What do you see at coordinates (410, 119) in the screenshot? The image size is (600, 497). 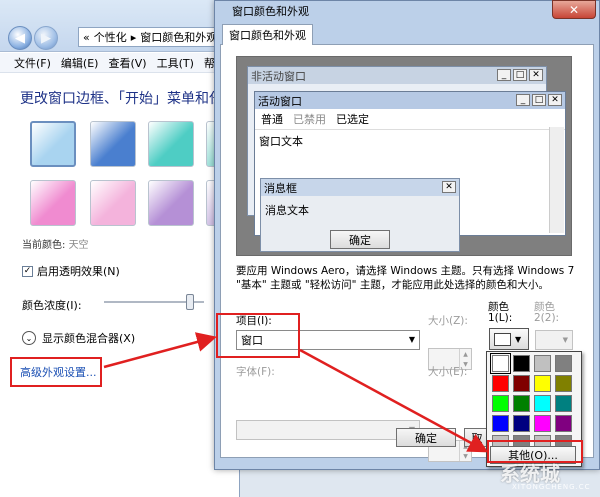 I see `preview-menu: 普通 已禁用 已选定` at bounding box center [410, 119].